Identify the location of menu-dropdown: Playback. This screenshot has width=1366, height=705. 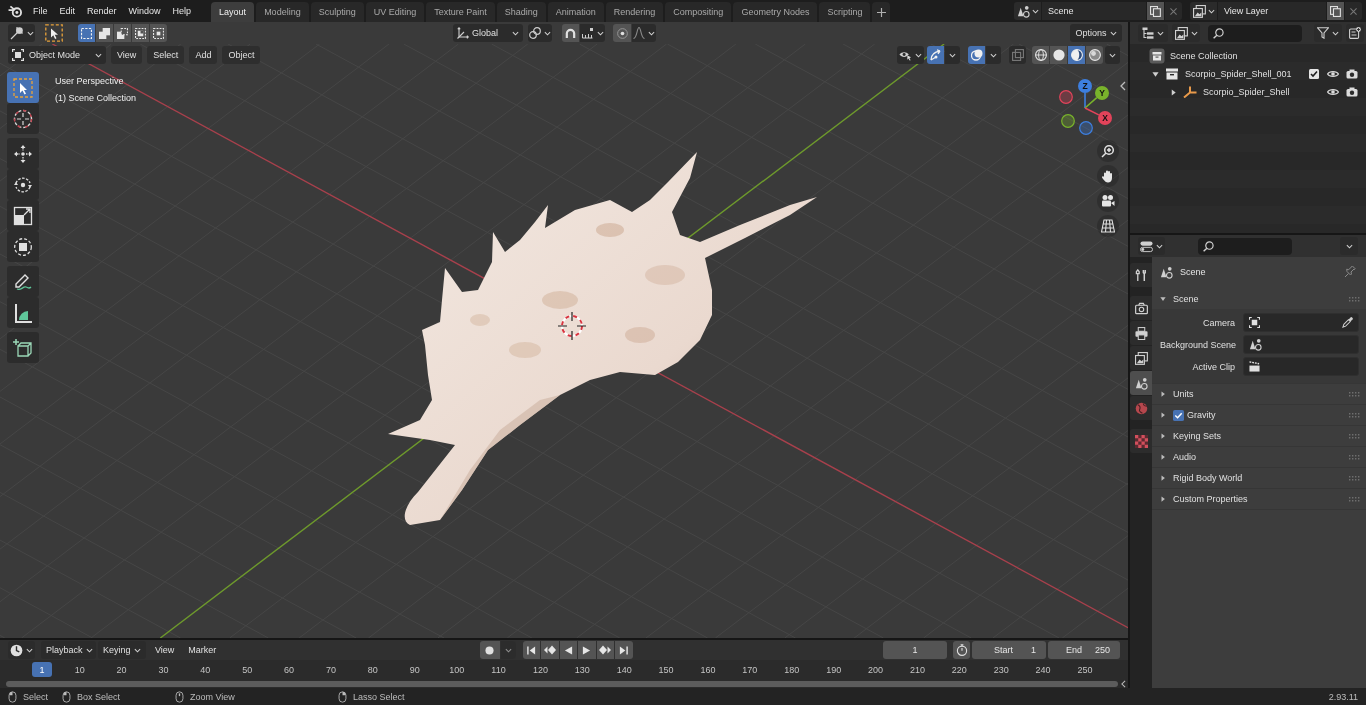
(68, 650).